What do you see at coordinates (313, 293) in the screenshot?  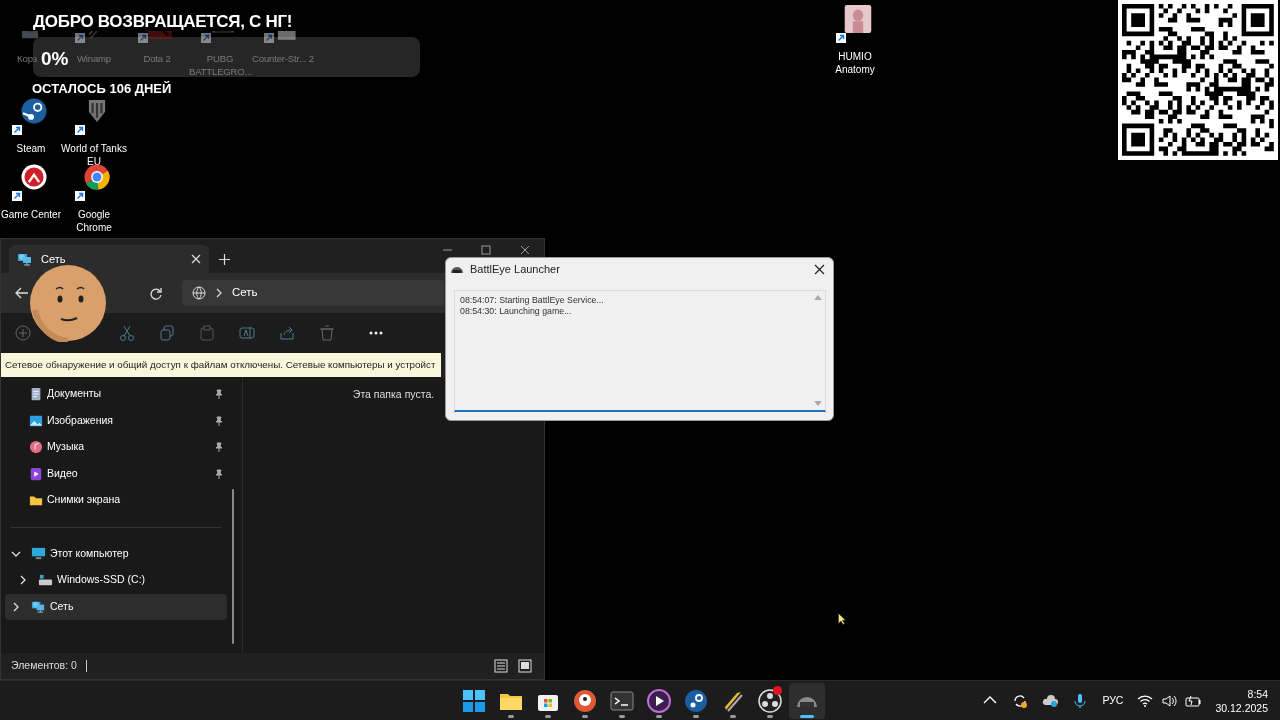 I see `address-bar: Сеть` at bounding box center [313, 293].